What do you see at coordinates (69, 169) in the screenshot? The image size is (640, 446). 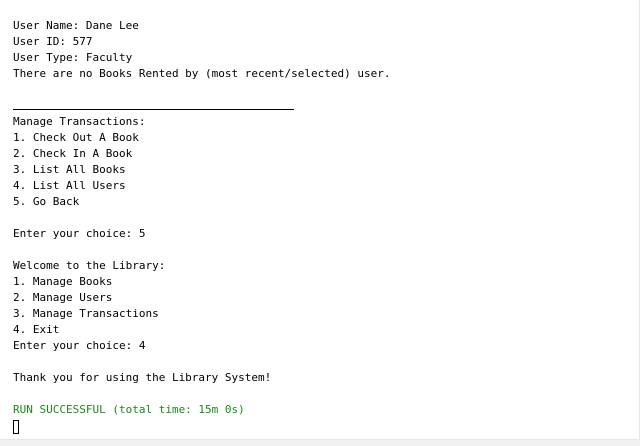 I see `transactions-menu-item: 3. List All Books` at bounding box center [69, 169].